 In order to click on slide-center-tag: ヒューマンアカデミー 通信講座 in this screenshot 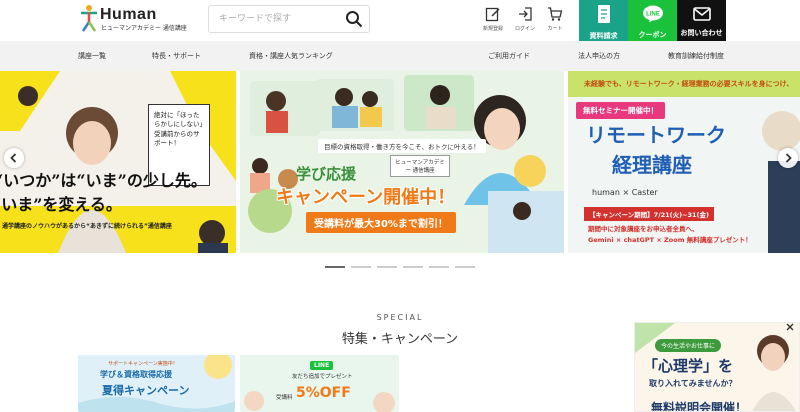, I will do `click(420, 166)`.